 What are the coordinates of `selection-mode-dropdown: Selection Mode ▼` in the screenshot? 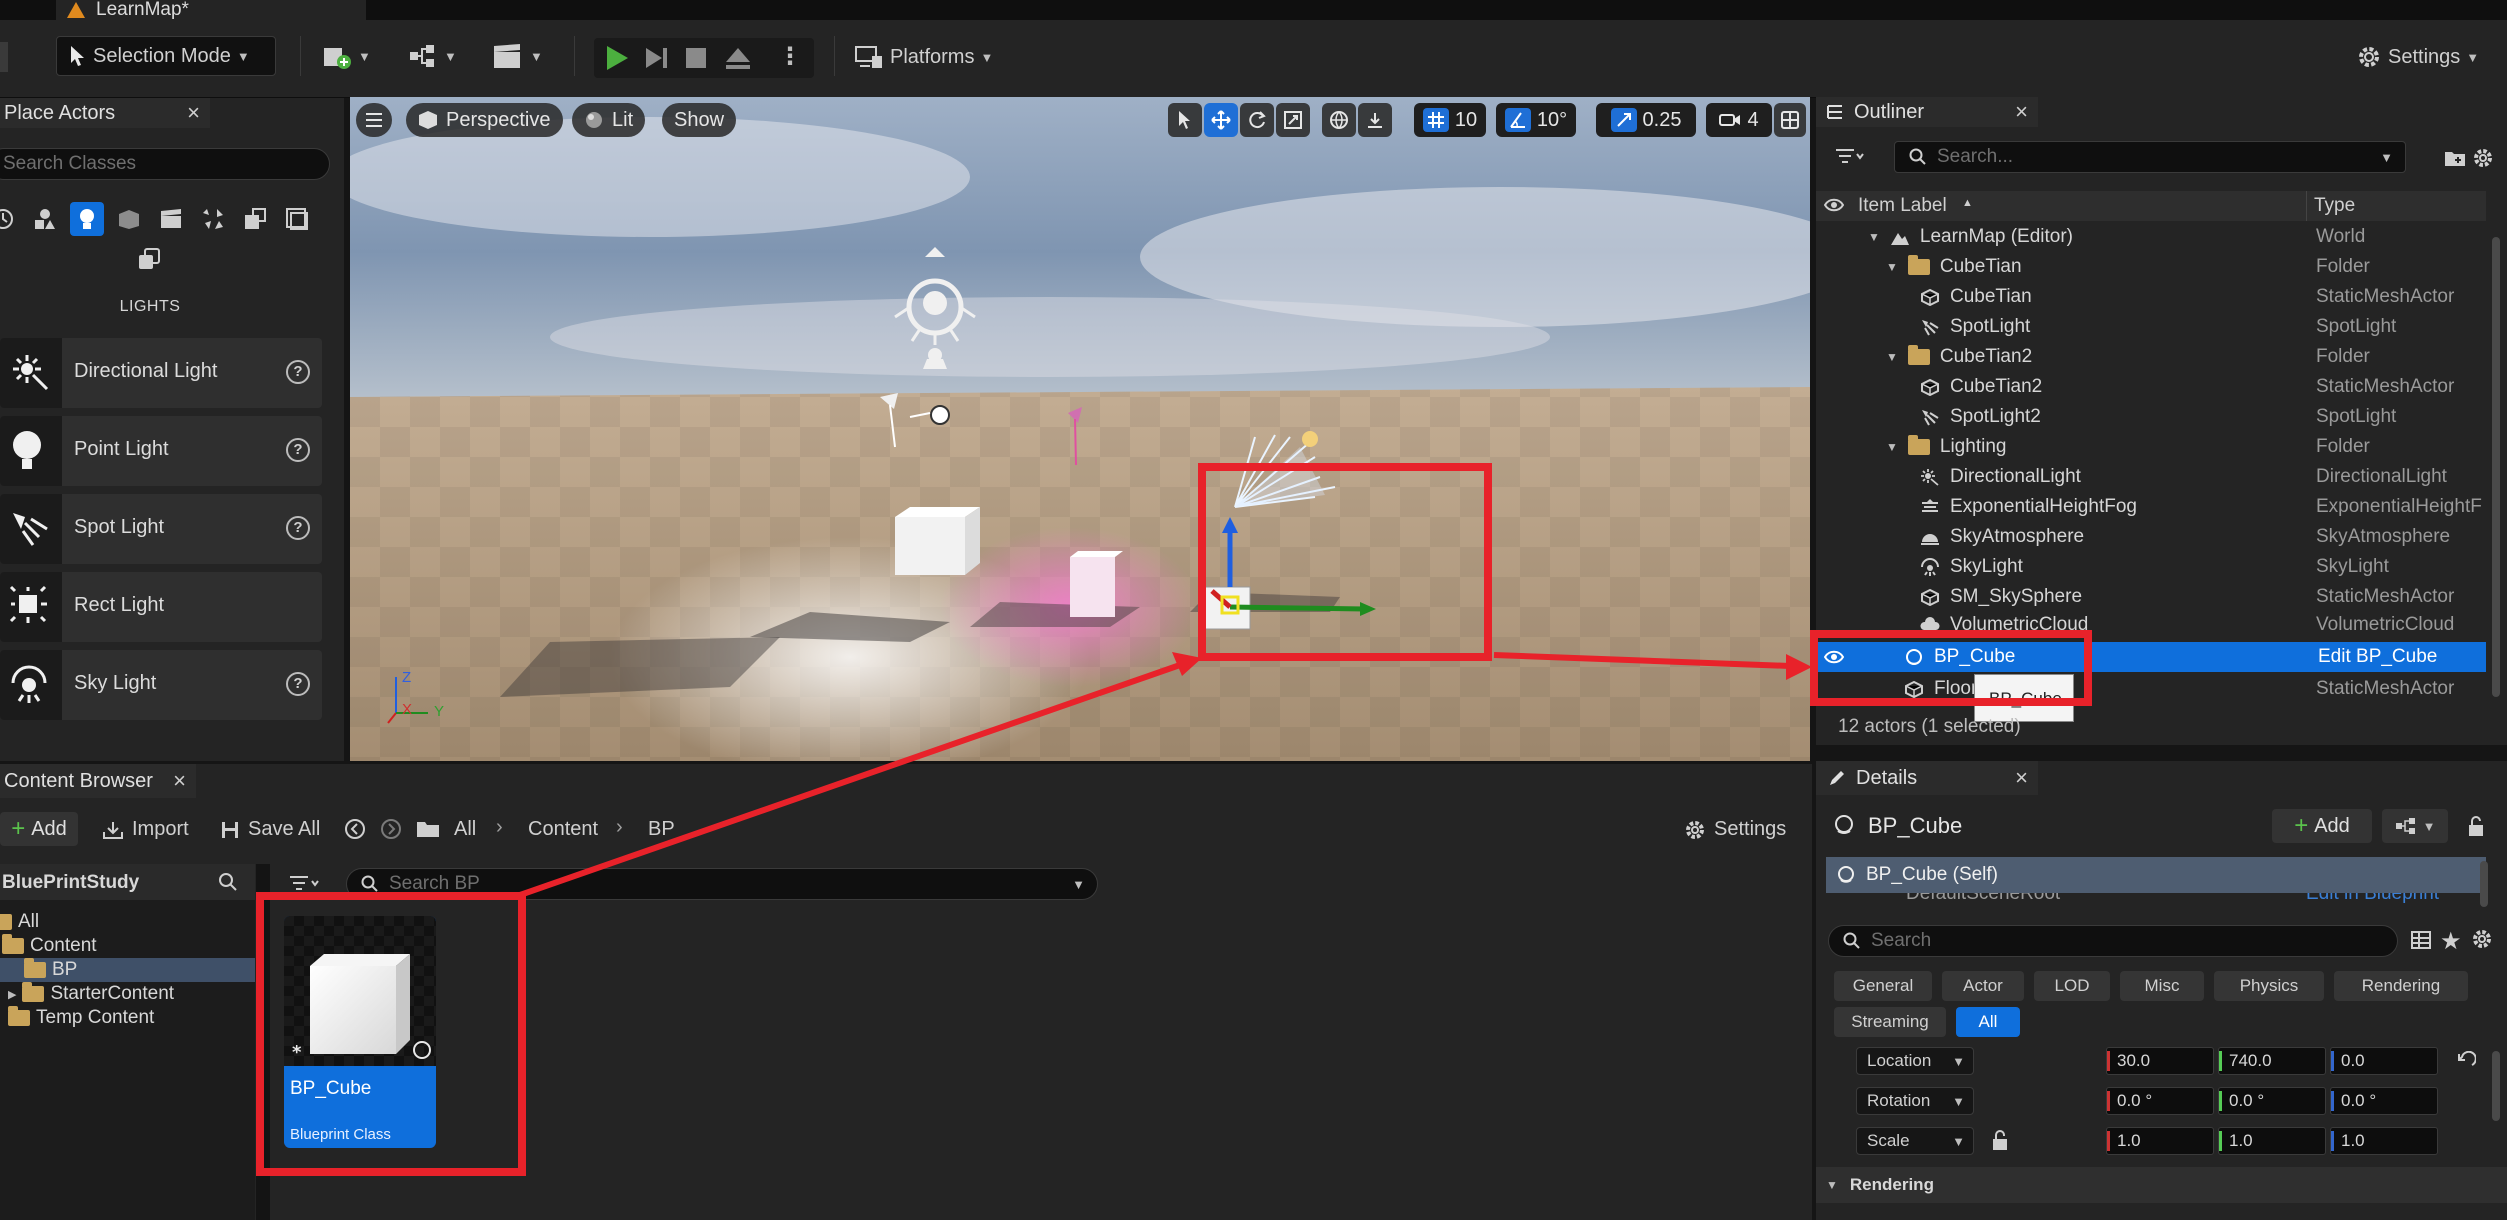 It's located at (166, 56).